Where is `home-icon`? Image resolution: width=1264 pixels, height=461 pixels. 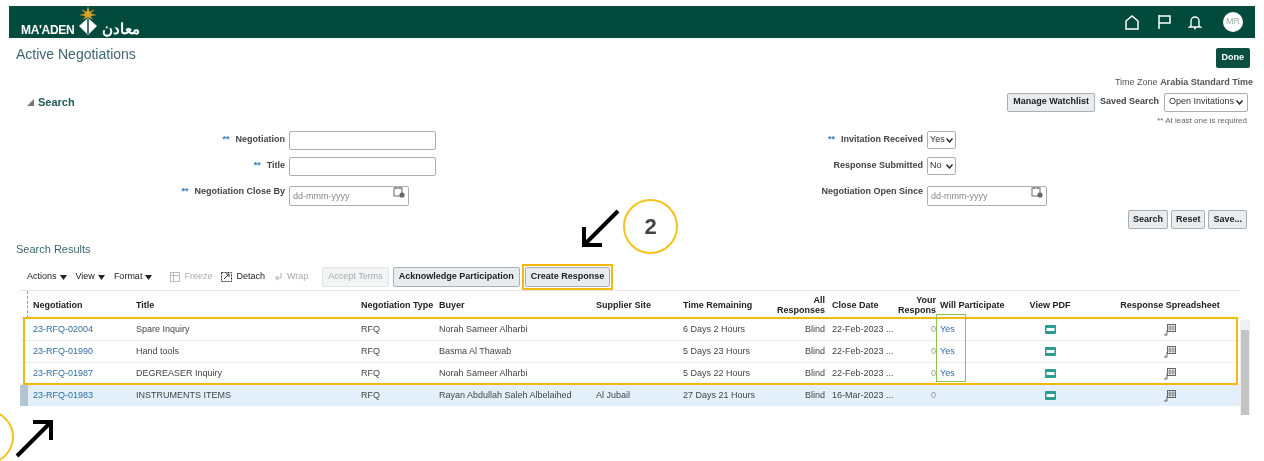
home-icon is located at coordinates (1132, 22).